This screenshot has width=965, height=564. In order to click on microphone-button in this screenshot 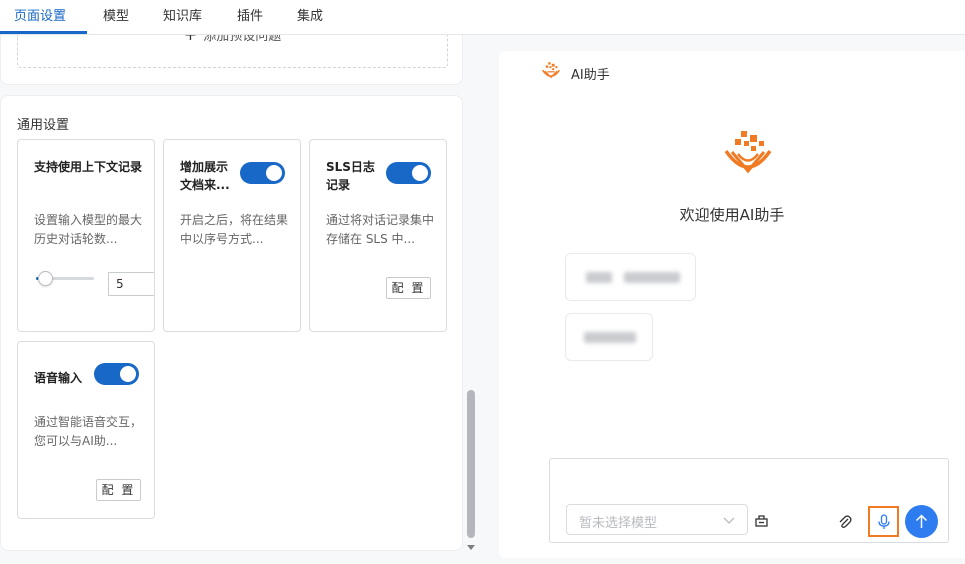, I will do `click(883, 521)`.